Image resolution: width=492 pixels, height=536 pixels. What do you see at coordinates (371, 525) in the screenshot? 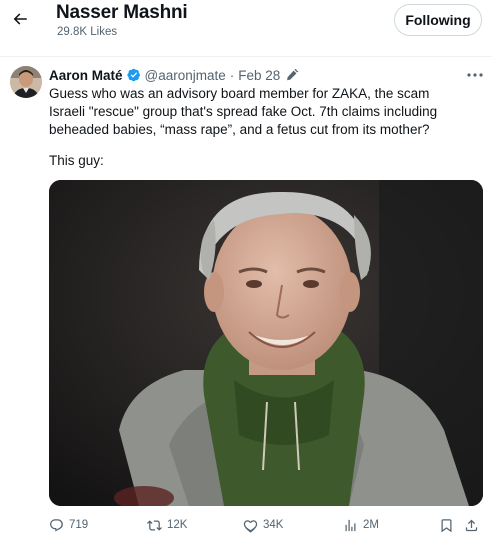
I see `views-count: 2M` at bounding box center [371, 525].